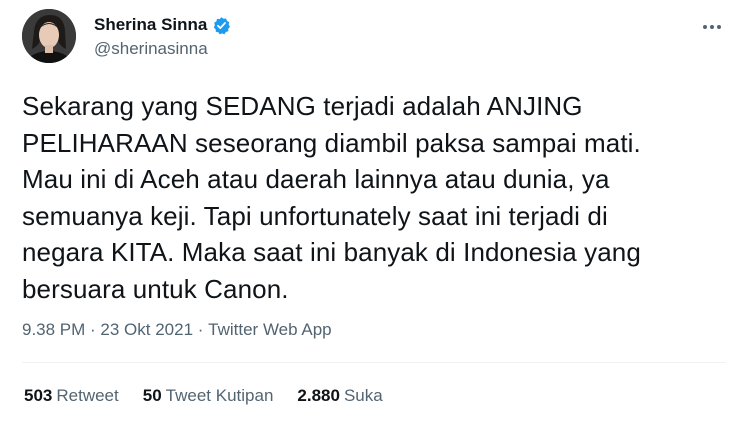  I want to click on author-info: Sherina Sinna @sherinasinna, so click(162, 36).